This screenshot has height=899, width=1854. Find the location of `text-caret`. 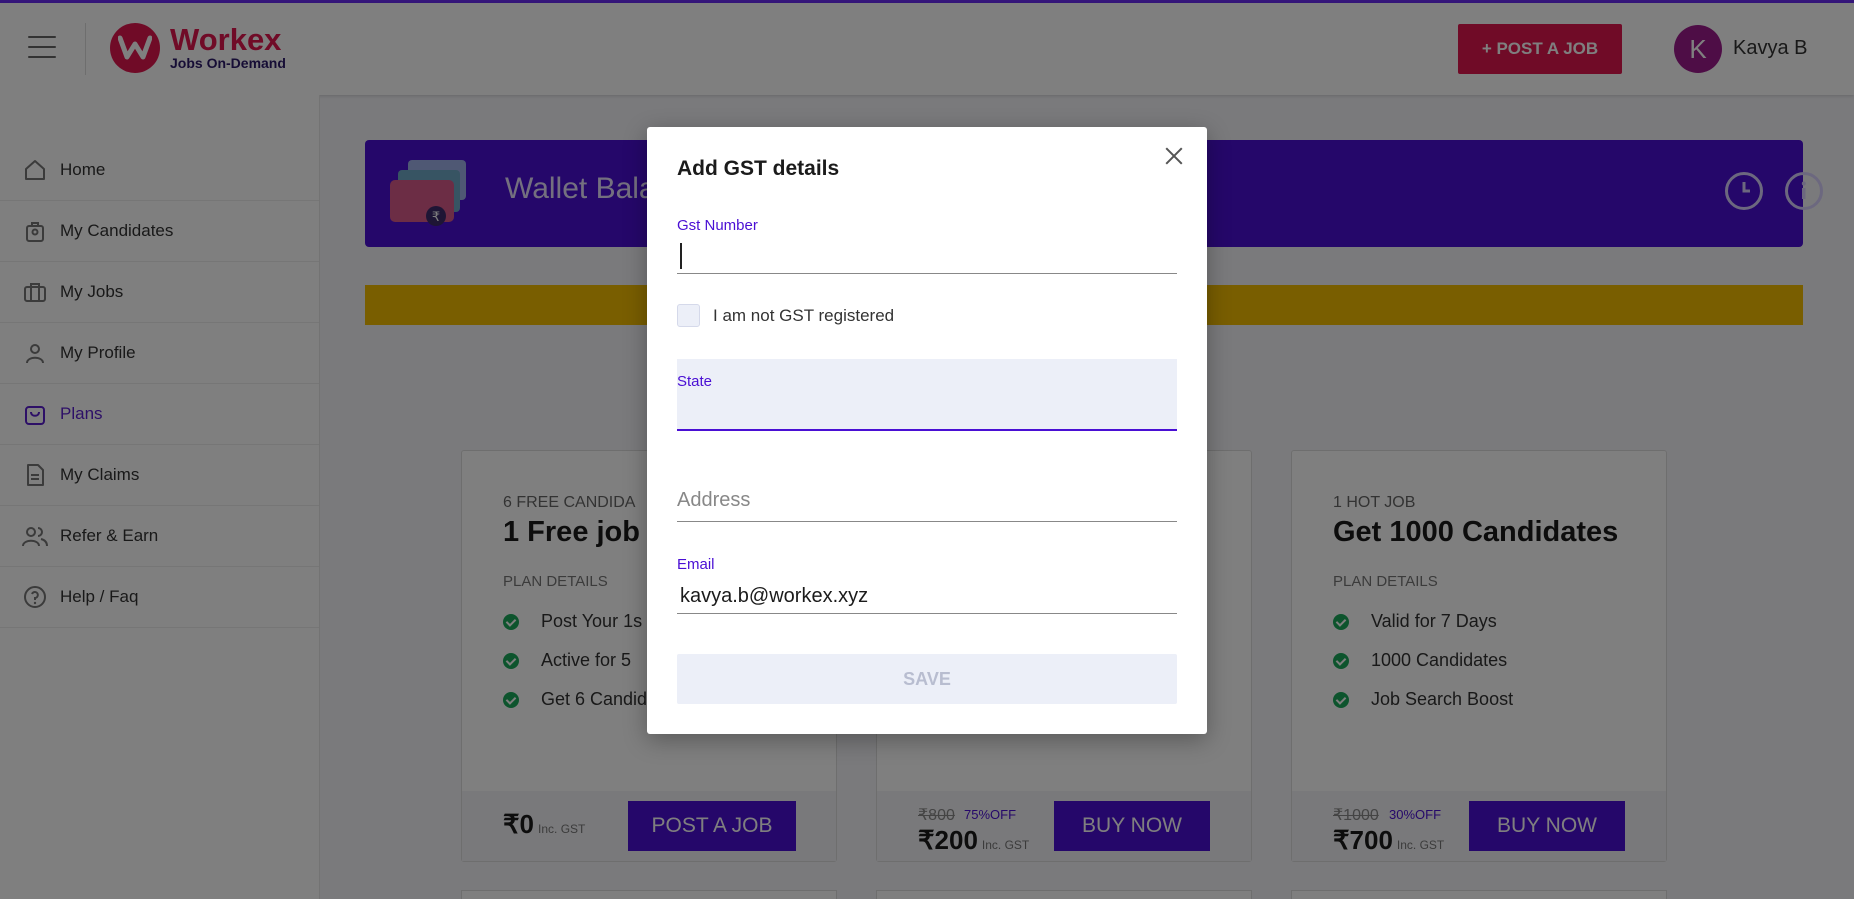

text-caret is located at coordinates (681, 256).